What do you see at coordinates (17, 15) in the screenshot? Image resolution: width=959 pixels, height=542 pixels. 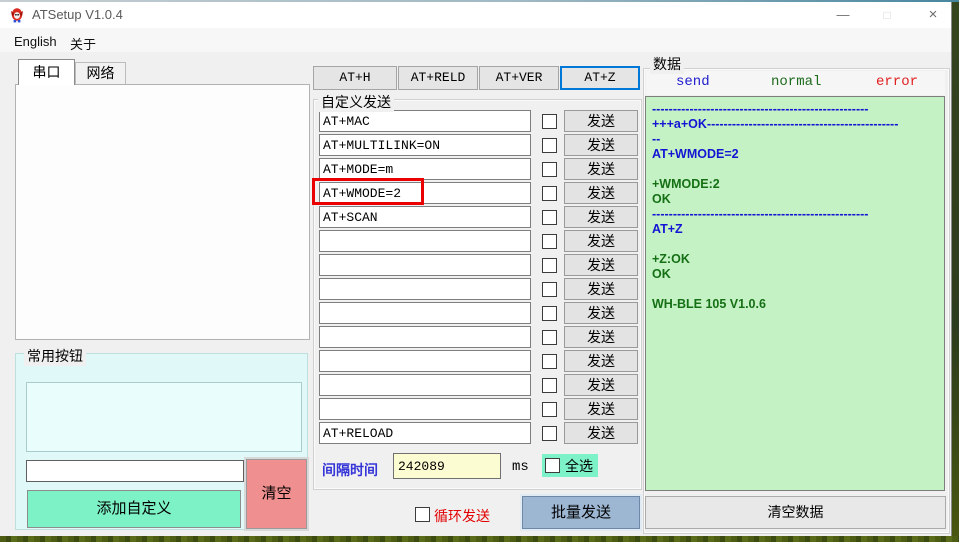 I see `app-icon` at bounding box center [17, 15].